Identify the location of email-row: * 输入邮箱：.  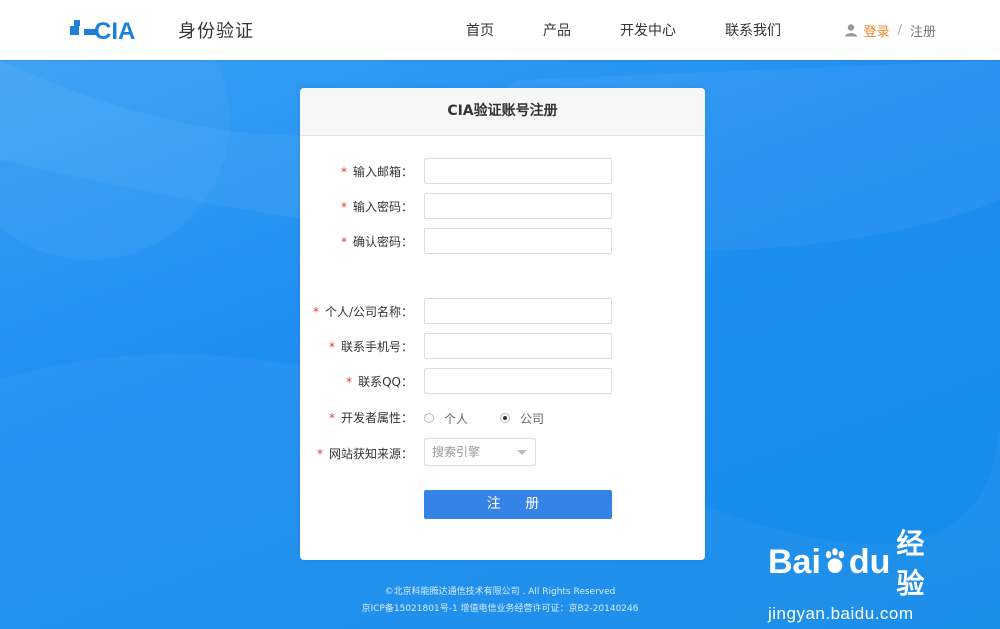
(502, 172).